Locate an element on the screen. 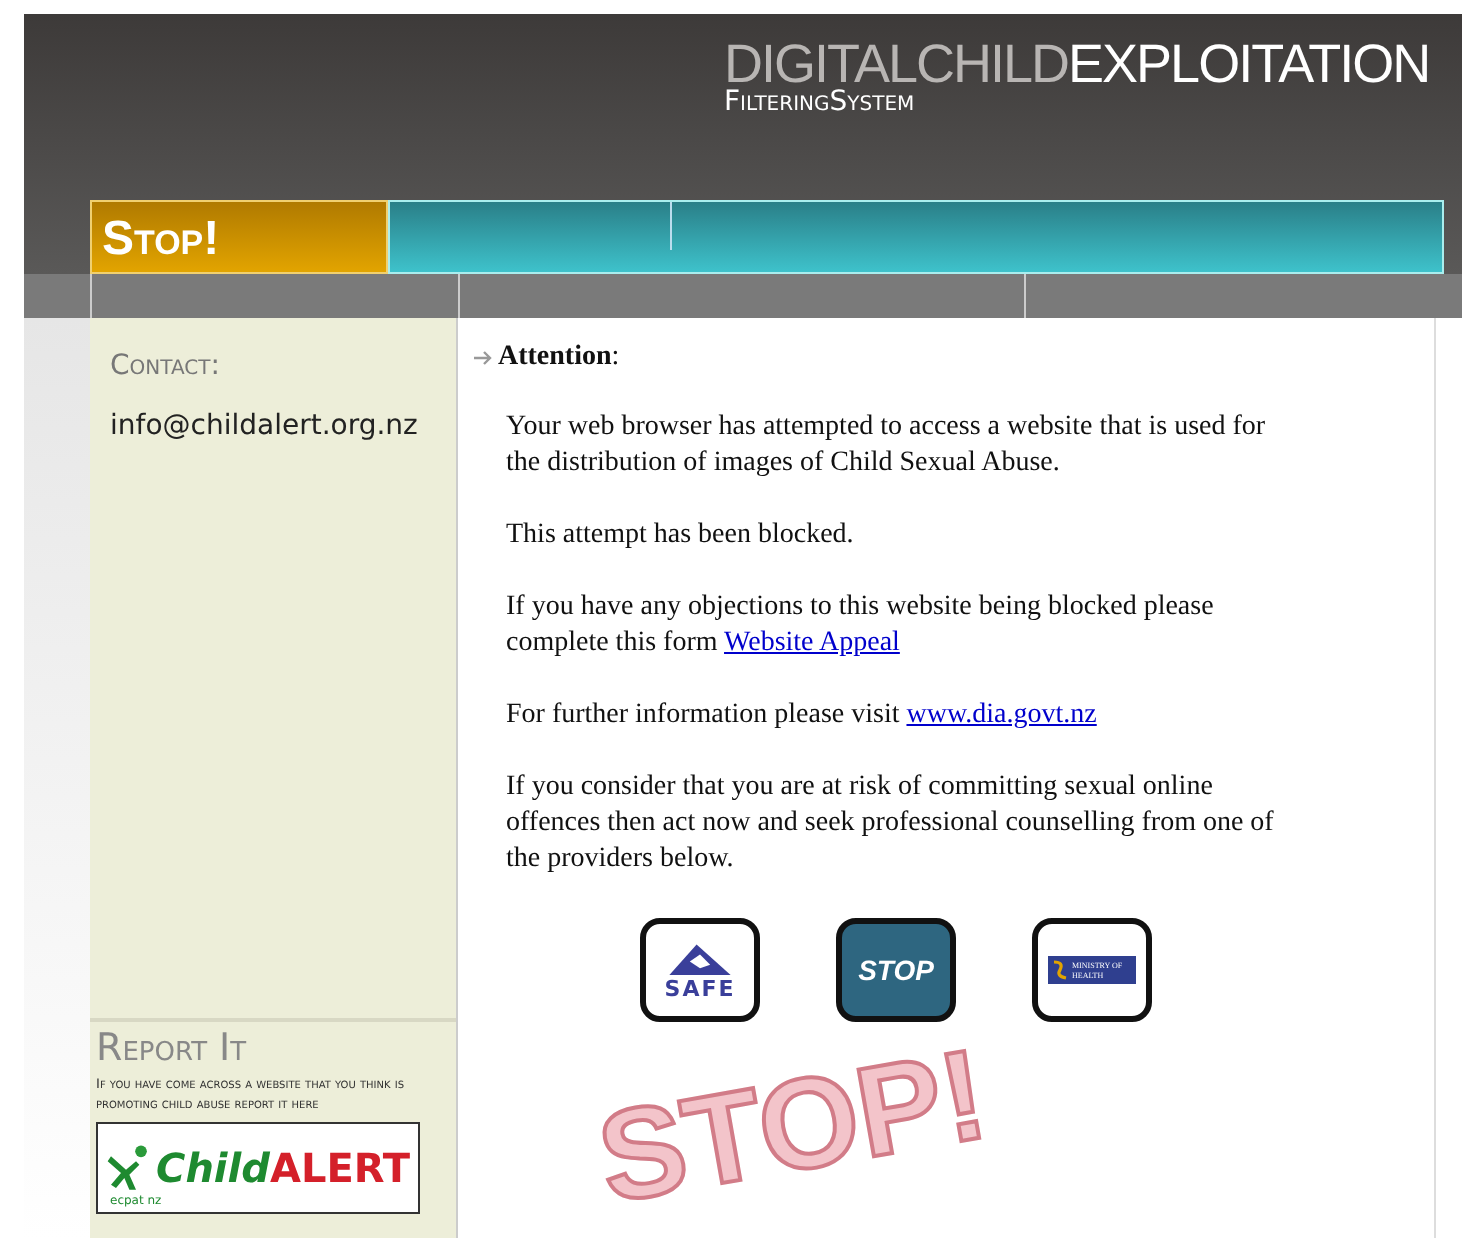 This screenshot has width=1462, height=1238. message-text: If you consider that you are at risk of committing sexual online offences then act now and seek professional counselling from one of the providers below. is located at coordinates (890, 823).